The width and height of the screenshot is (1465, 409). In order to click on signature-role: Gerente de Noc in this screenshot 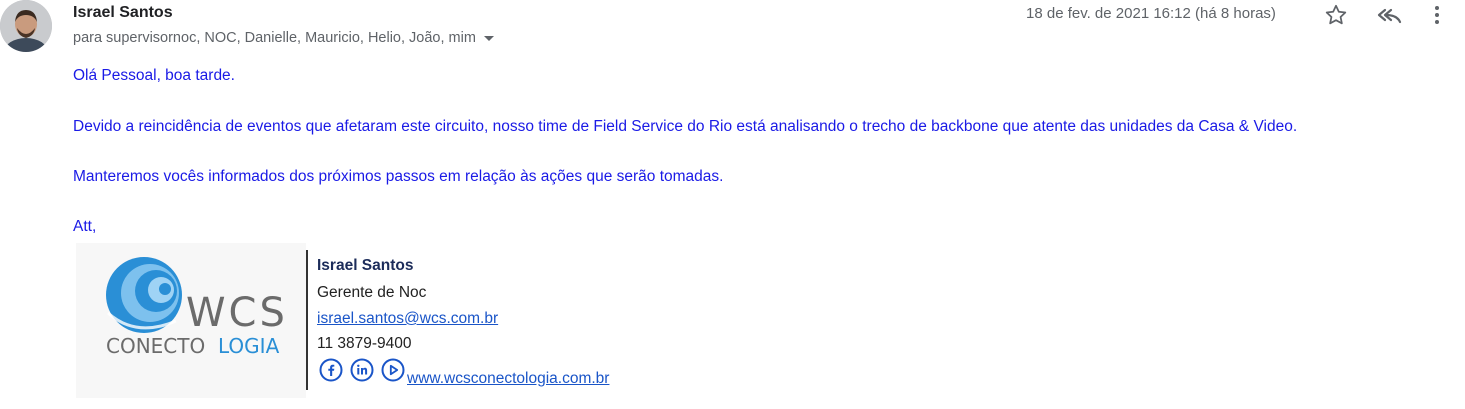, I will do `click(372, 292)`.